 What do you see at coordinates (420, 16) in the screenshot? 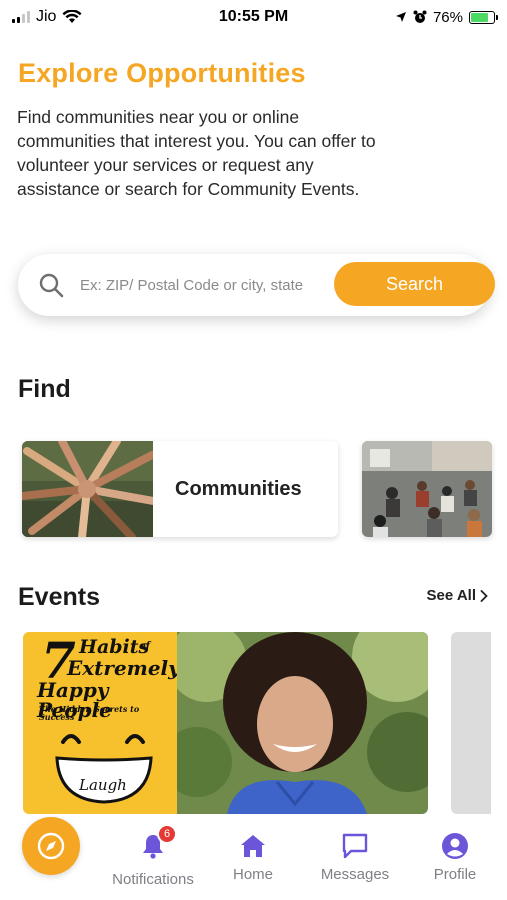
I see `alarm-icon` at bounding box center [420, 16].